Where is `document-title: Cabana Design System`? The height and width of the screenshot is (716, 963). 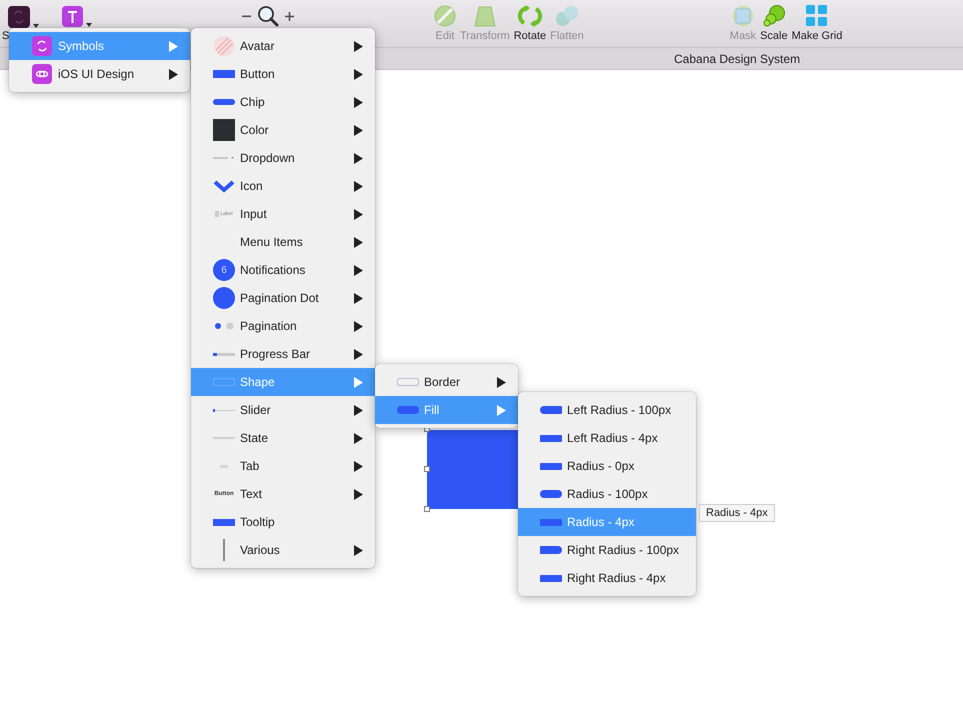 document-title: Cabana Design System is located at coordinates (737, 59).